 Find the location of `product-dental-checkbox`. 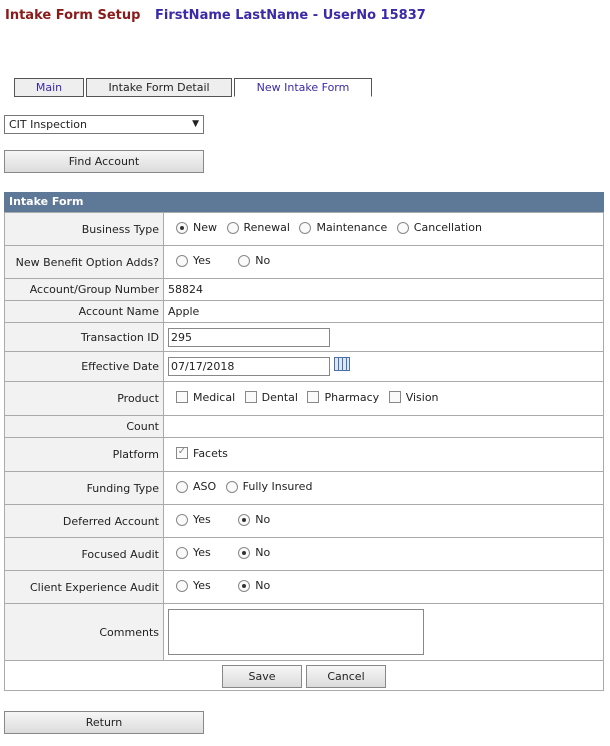

product-dental-checkbox is located at coordinates (250, 397).